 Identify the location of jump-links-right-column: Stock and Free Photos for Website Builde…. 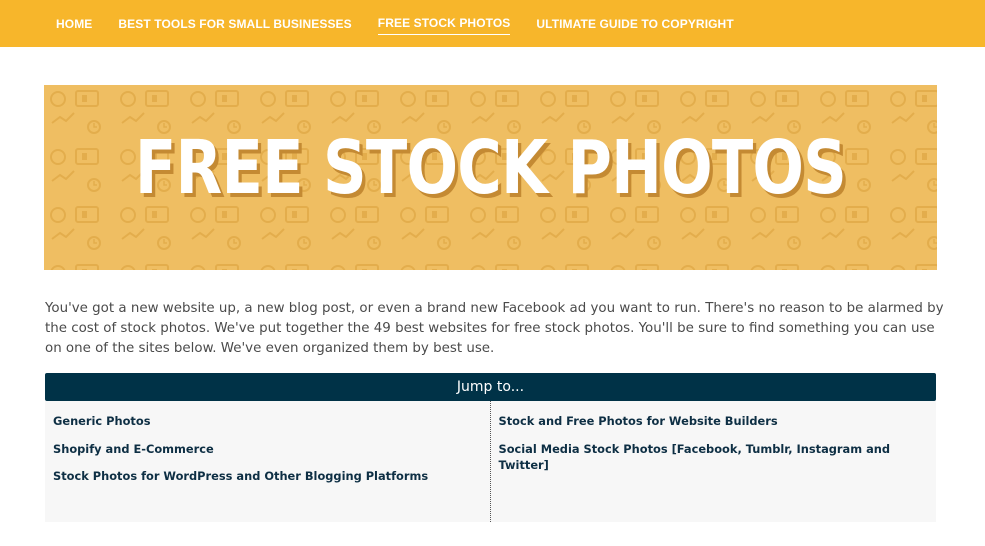
(714, 461).